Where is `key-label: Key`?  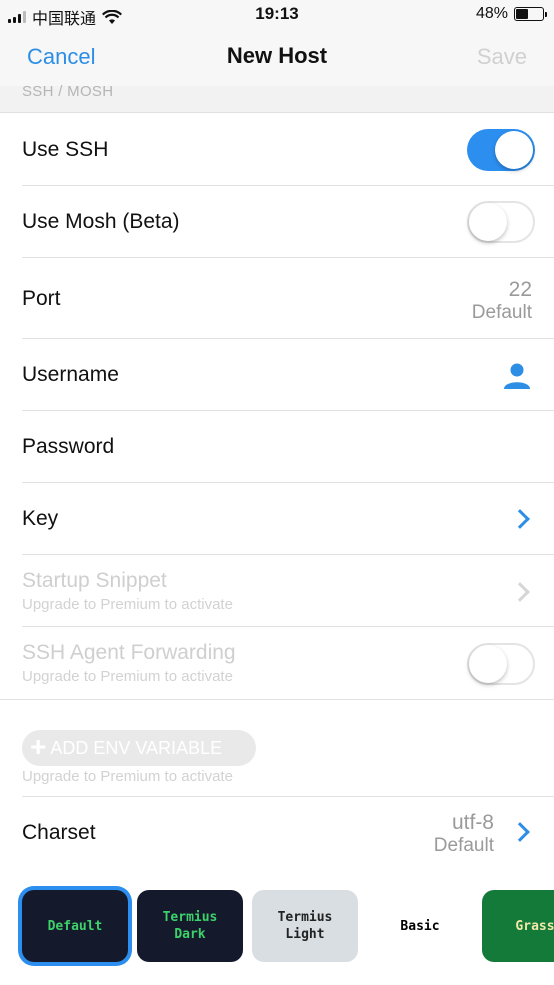 key-label: Key is located at coordinates (40, 518).